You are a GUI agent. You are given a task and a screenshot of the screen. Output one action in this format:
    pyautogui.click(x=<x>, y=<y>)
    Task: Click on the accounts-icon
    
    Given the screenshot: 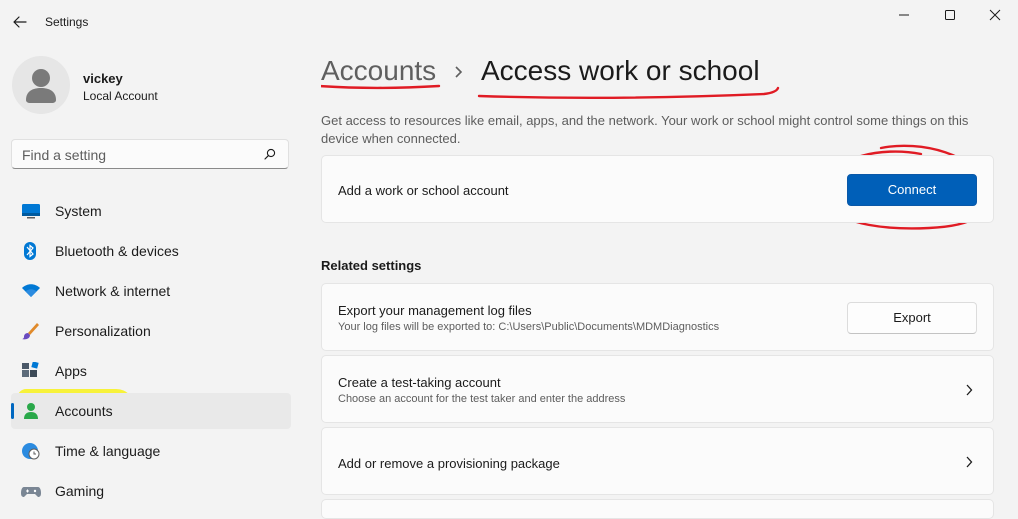 What is the action you would take?
    pyautogui.click(x=31, y=411)
    